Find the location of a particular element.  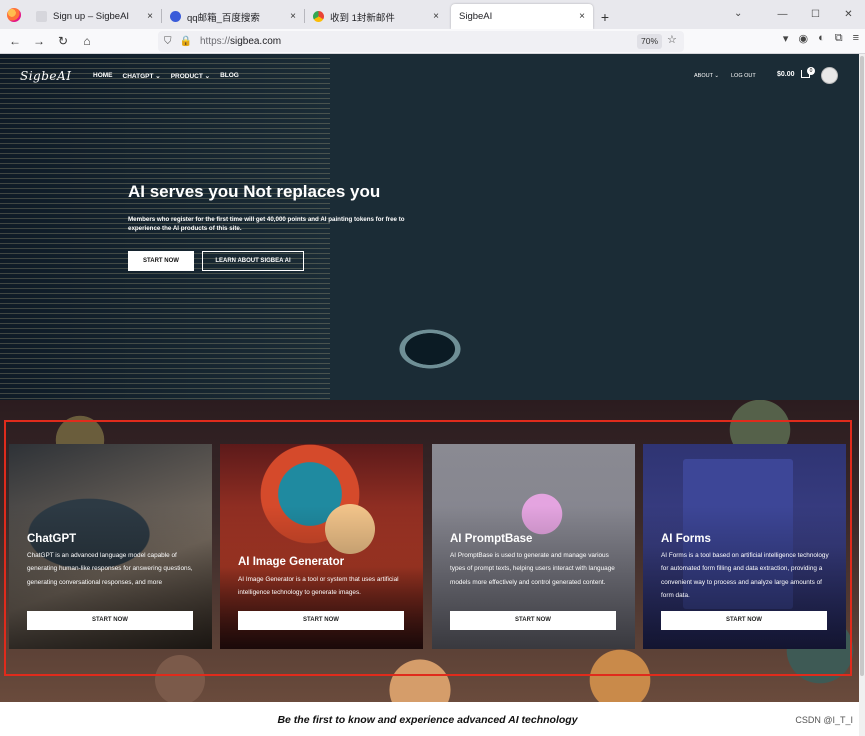

firefox-icon is located at coordinates (14, 14).